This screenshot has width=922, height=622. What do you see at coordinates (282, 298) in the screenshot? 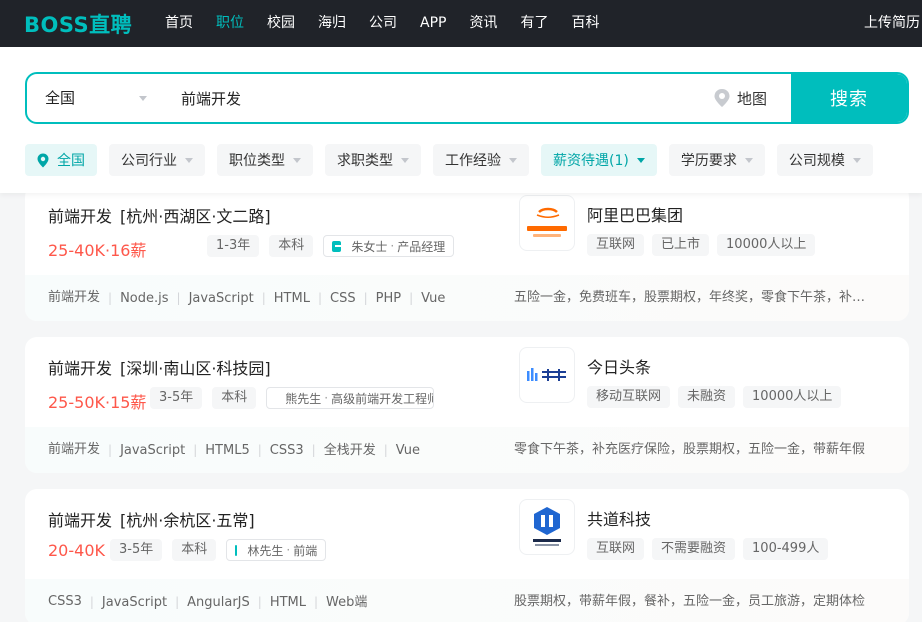
I see `skill-tag: HTML` at bounding box center [282, 298].